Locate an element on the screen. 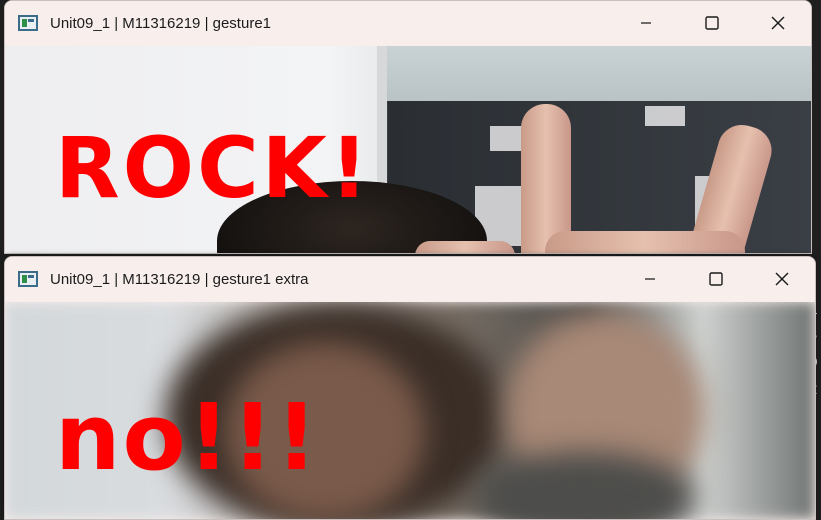  window-title: Unit09_1 | M11316219 | gesture1 extra is located at coordinates (179, 279).